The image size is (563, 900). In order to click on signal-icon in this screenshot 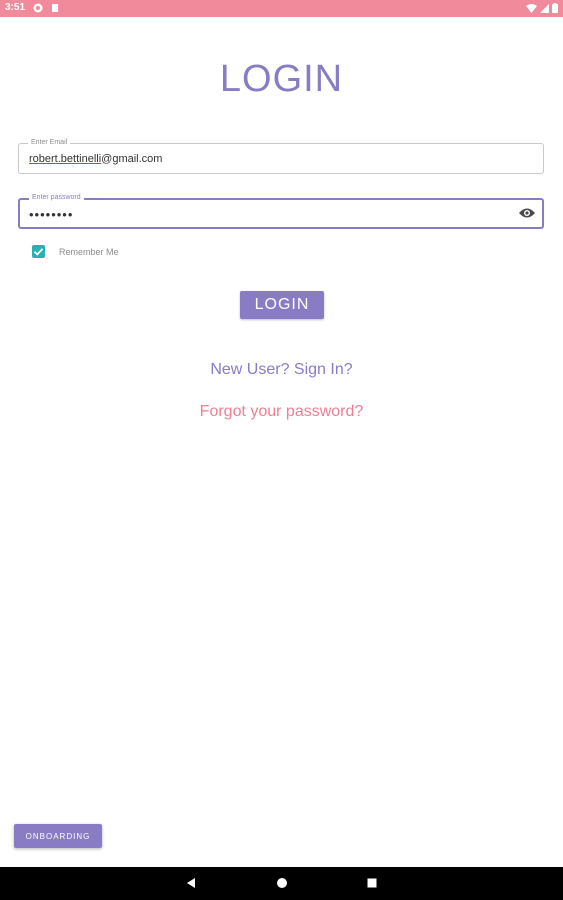, I will do `click(544, 8)`.